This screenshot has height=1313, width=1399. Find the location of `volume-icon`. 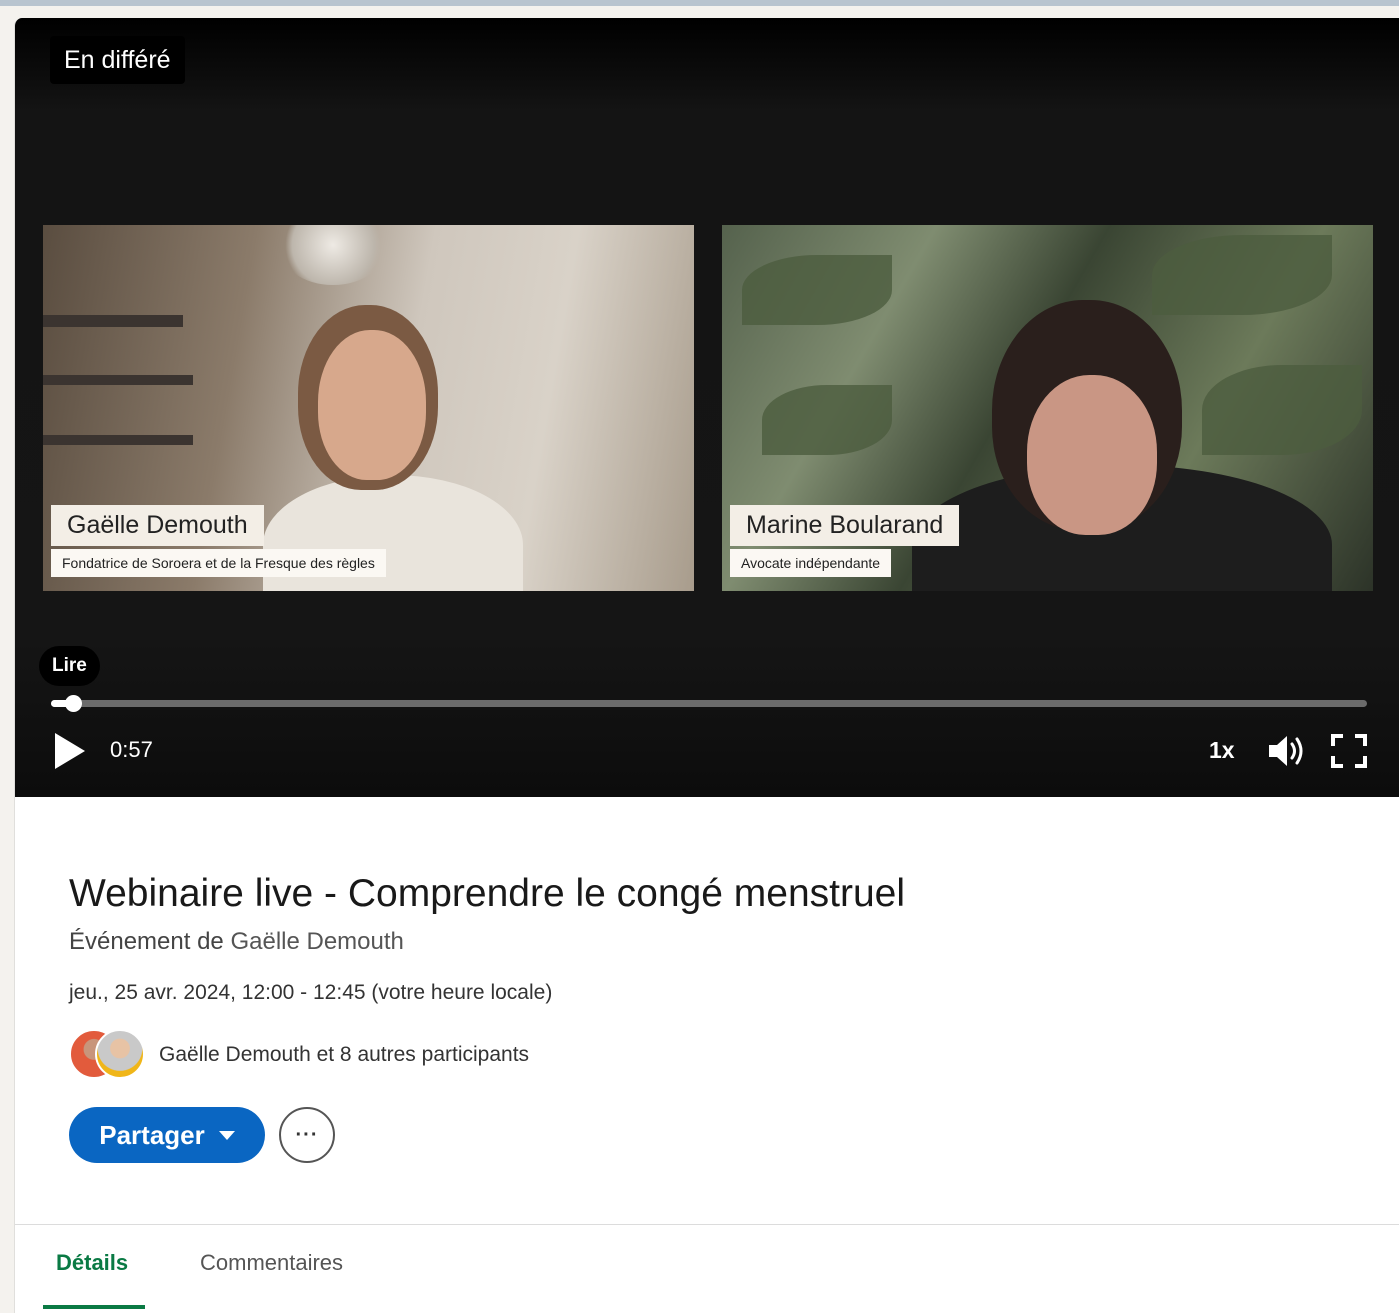

volume-icon is located at coordinates (1286, 751).